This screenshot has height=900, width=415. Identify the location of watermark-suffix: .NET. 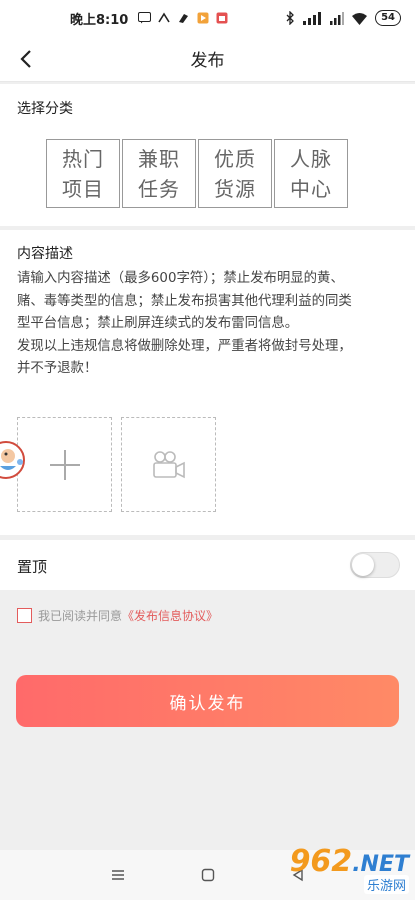
(380, 864).